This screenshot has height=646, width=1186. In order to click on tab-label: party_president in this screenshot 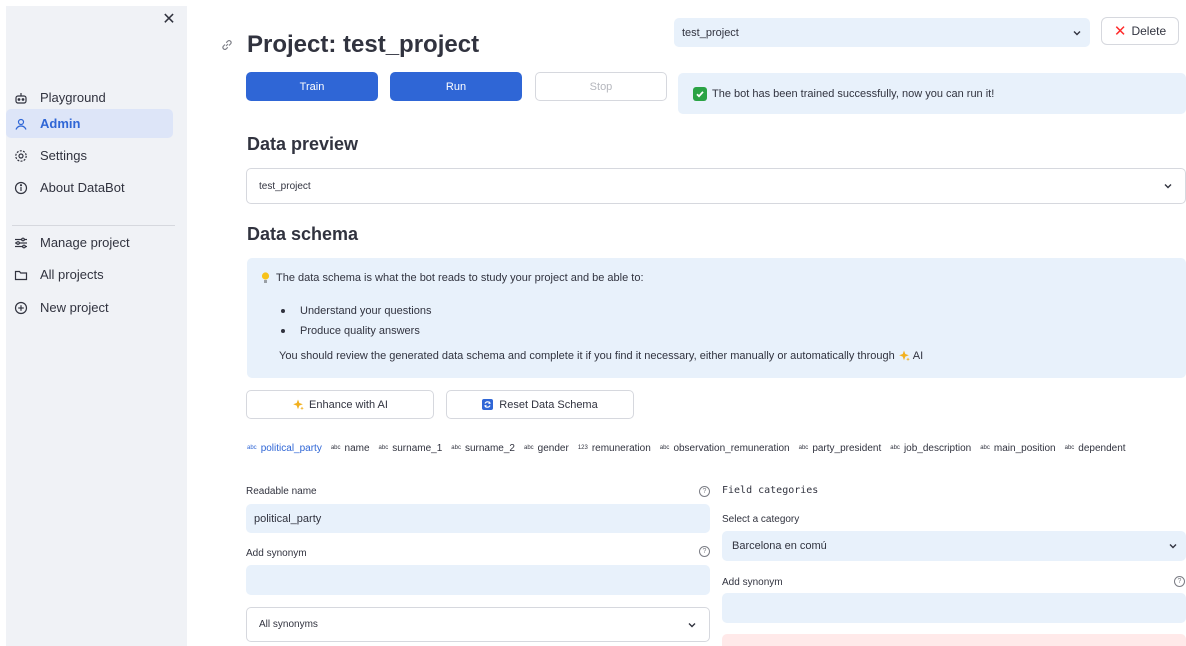, I will do `click(847, 448)`.